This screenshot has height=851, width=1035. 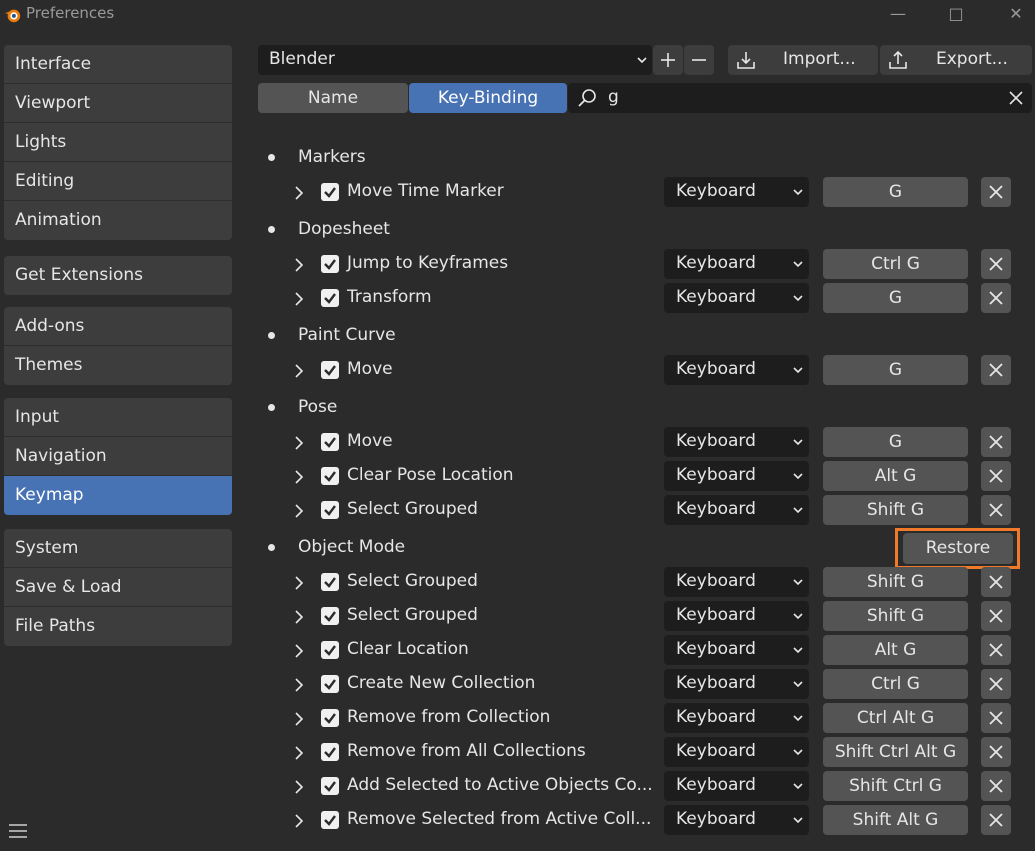 What do you see at coordinates (118, 275) in the screenshot?
I see `sidebar-item-get-extensions: Get Extensions` at bounding box center [118, 275].